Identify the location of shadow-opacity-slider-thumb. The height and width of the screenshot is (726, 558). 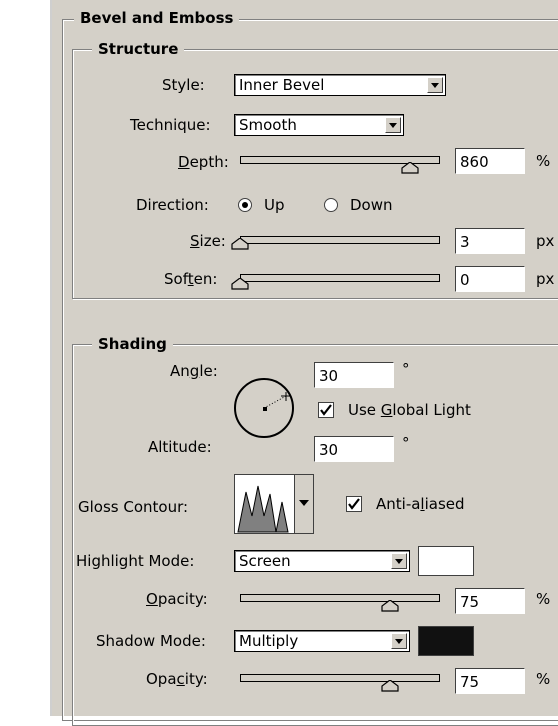
(390, 686).